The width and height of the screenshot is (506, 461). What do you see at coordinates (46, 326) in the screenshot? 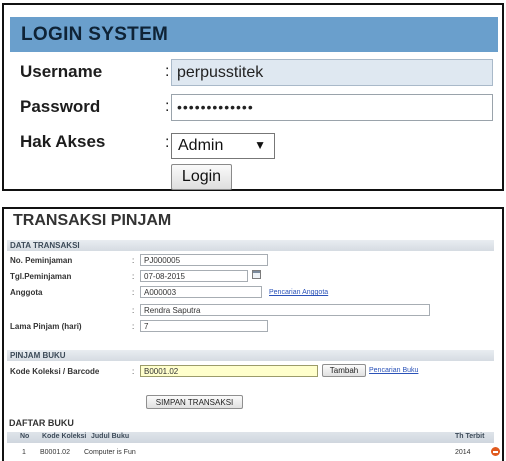
I see `lama-pinjam-label: Lama Pinjam (hari)` at bounding box center [46, 326].